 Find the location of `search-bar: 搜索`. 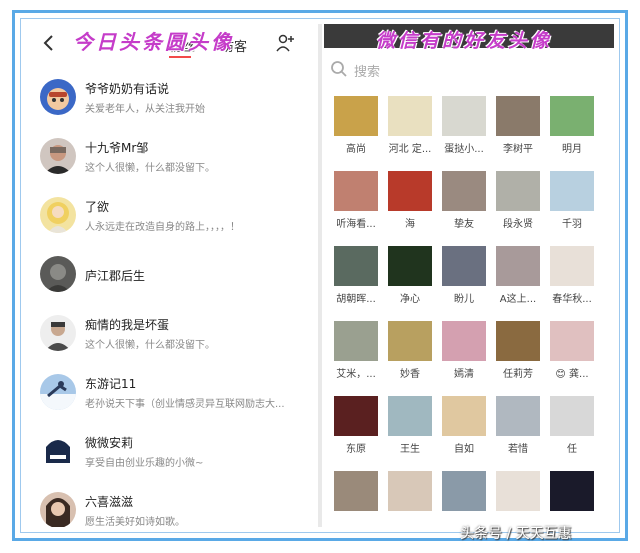

search-bar: 搜索 is located at coordinates (469, 70).